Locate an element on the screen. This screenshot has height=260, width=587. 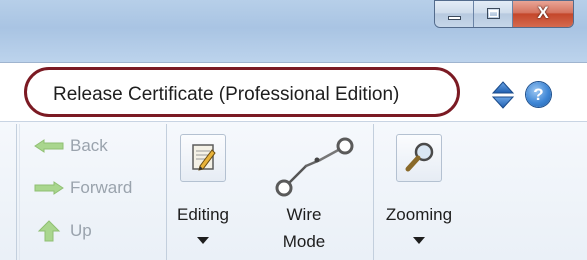
zooming-button is located at coordinates (419, 158).